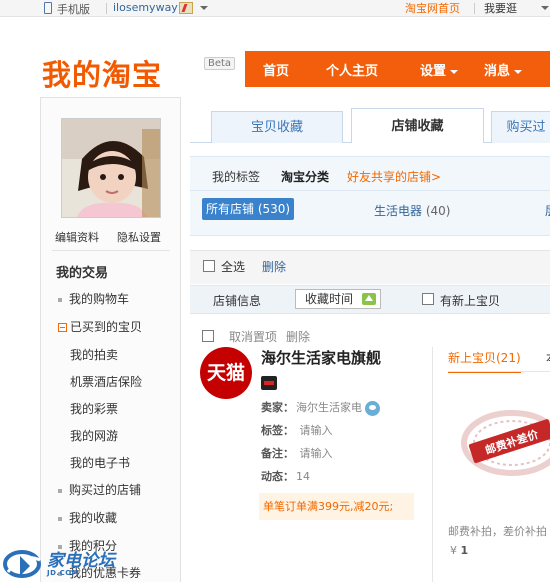 The image size is (550, 582). I want to click on feed-row: 动态： 14, so click(285, 476).